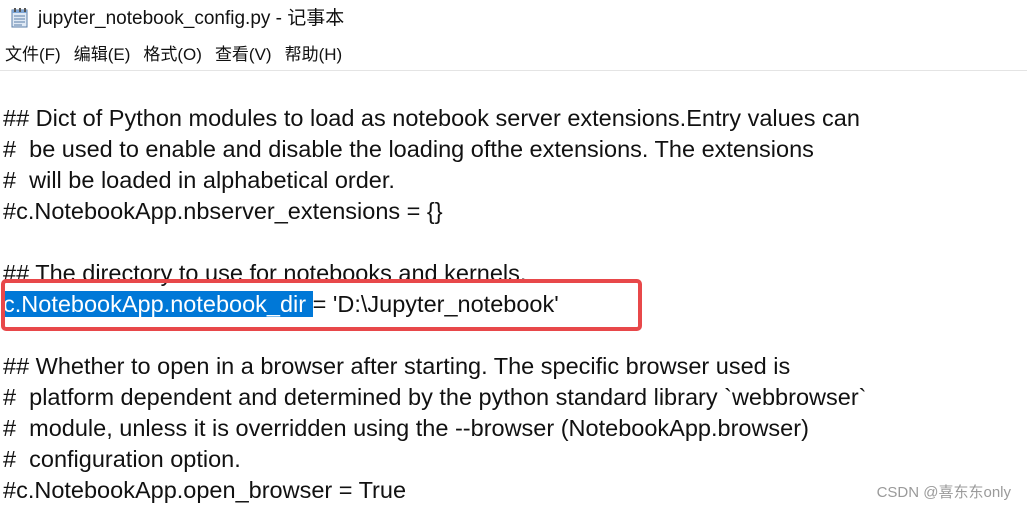 The height and width of the screenshot is (510, 1027). What do you see at coordinates (158, 304) in the screenshot?
I see `selected-text: c.NotebookApp.notebook_dir` at bounding box center [158, 304].